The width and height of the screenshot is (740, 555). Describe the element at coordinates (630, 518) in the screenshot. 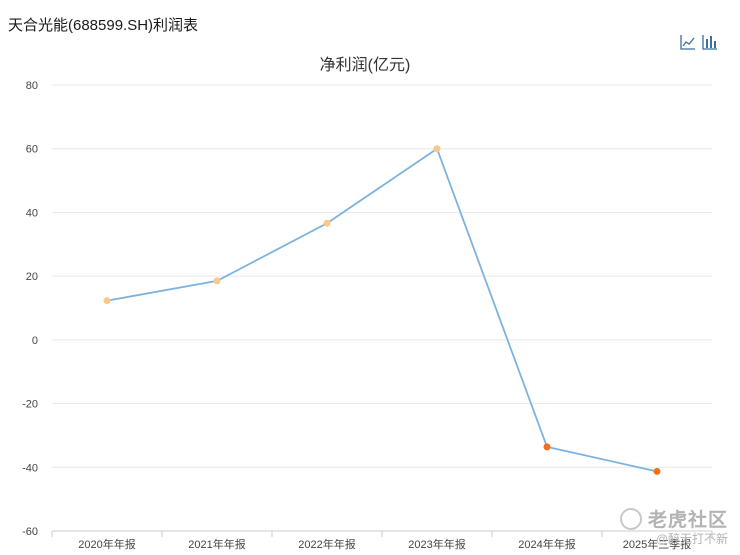

I see `tiger-logo-icon` at that location.